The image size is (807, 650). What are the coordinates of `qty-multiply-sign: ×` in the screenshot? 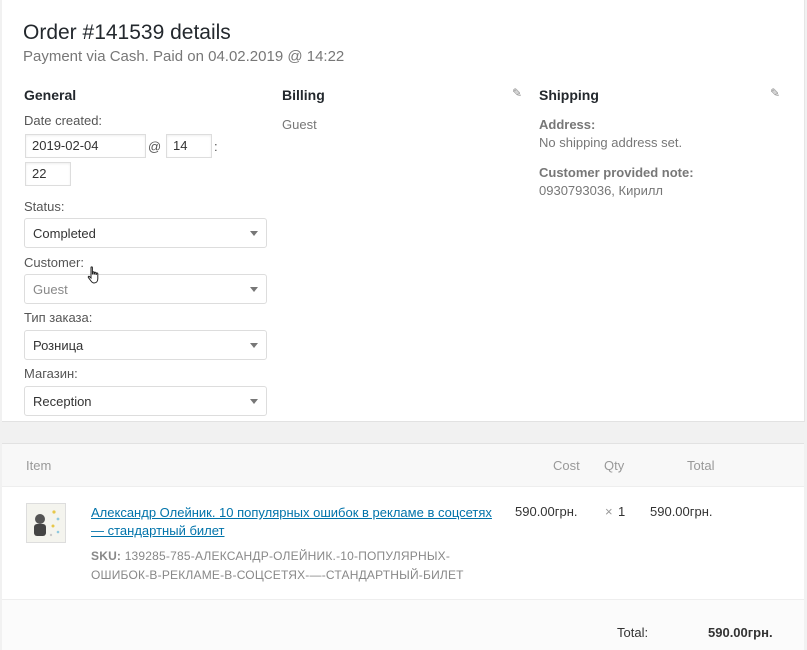 It's located at (609, 511).